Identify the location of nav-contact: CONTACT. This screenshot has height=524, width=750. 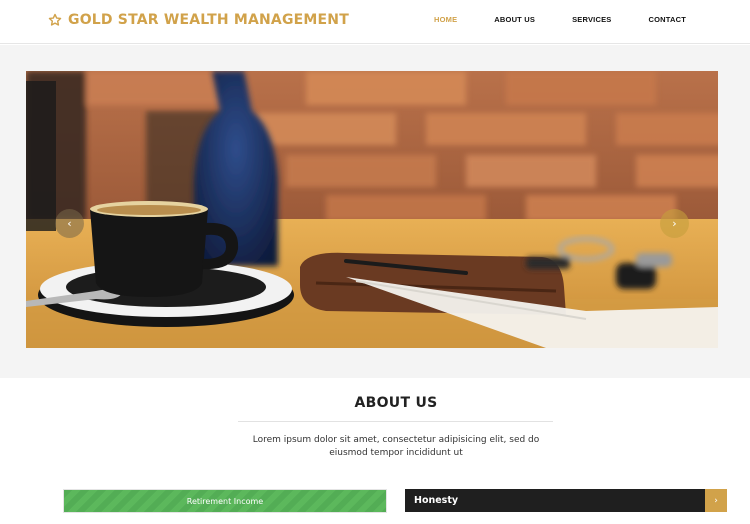
(667, 19).